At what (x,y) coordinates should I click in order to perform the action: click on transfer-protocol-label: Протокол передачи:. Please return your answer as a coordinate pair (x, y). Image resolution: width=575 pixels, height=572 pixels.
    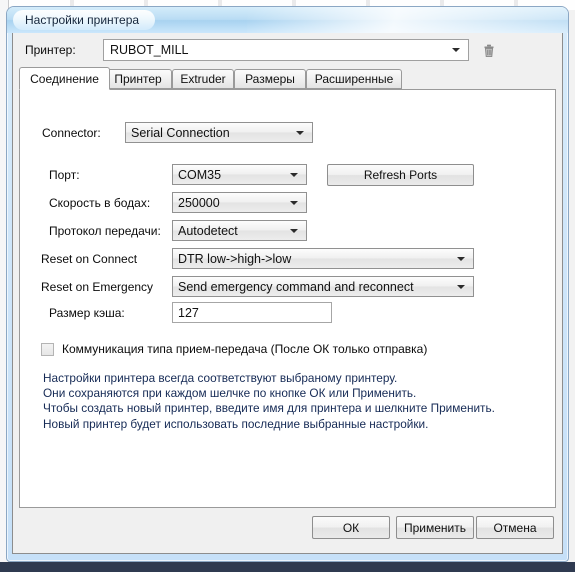
    Looking at the image, I should click on (105, 231).